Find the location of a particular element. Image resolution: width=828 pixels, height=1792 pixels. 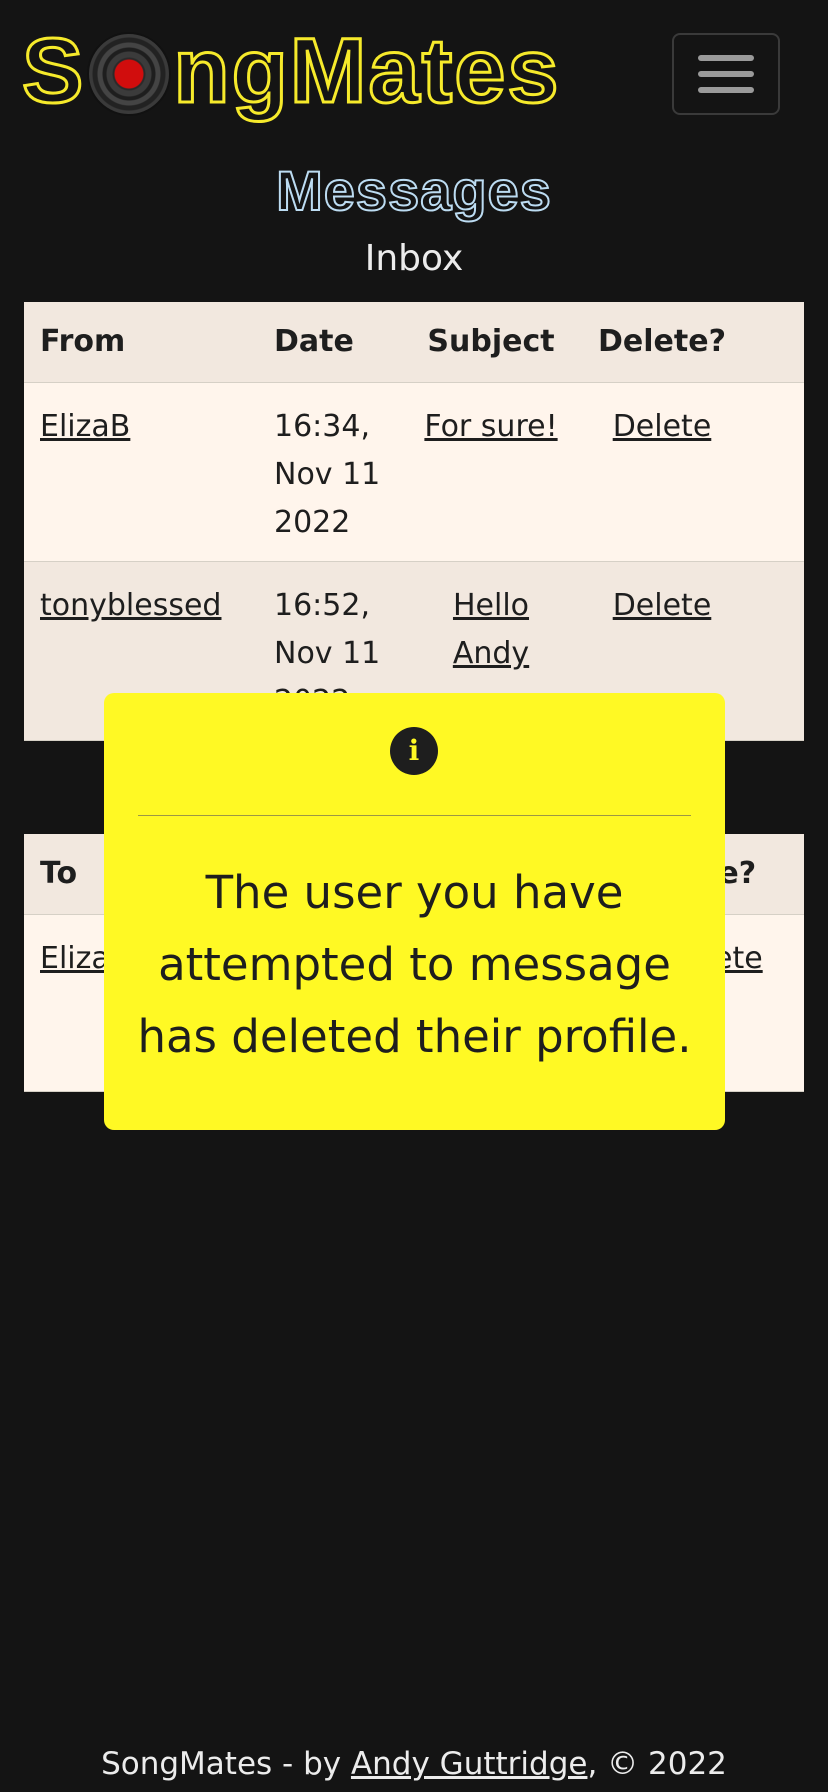

header-date: Date is located at coordinates (314, 341).